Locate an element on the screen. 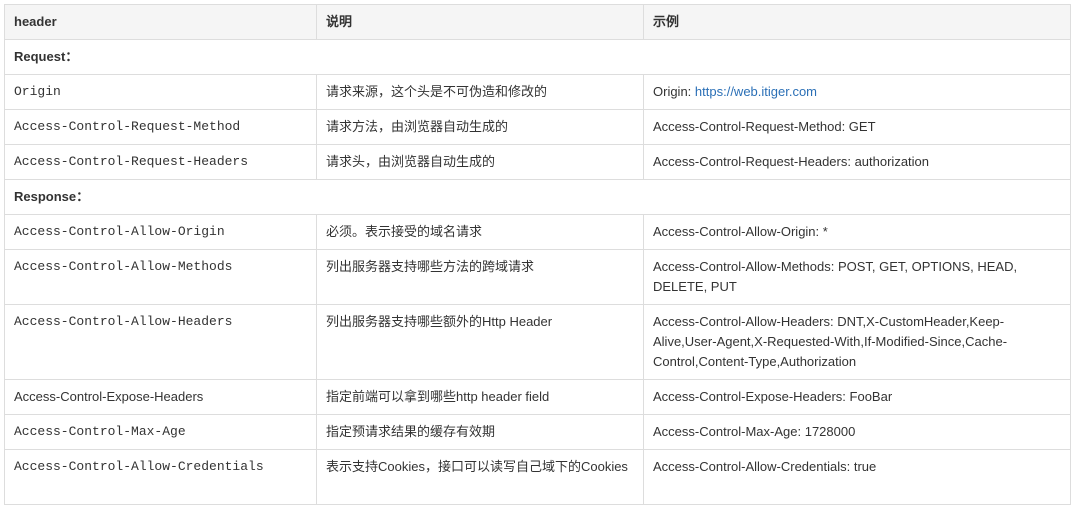 This screenshot has width=1072, height=508. section-label-request: Request： is located at coordinates (537, 57).